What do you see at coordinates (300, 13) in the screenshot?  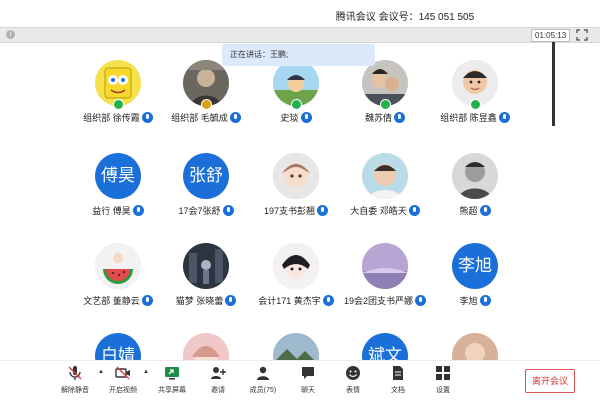 I see `title-bar: 腾讯会议 会议号：145 051 505` at bounding box center [300, 13].